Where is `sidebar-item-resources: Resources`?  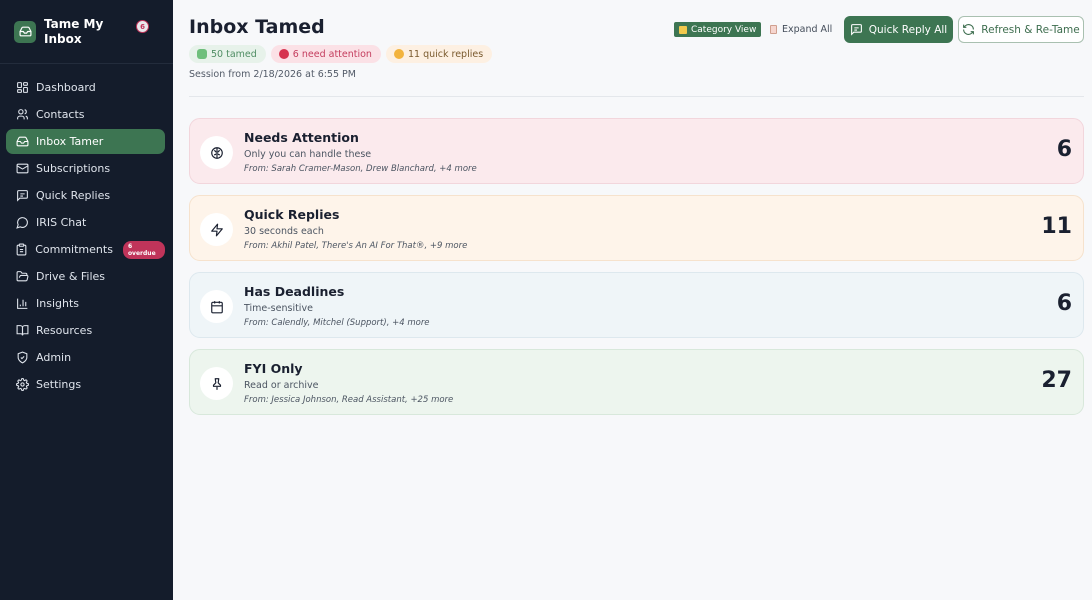
sidebar-item-resources: Resources is located at coordinates (85, 330).